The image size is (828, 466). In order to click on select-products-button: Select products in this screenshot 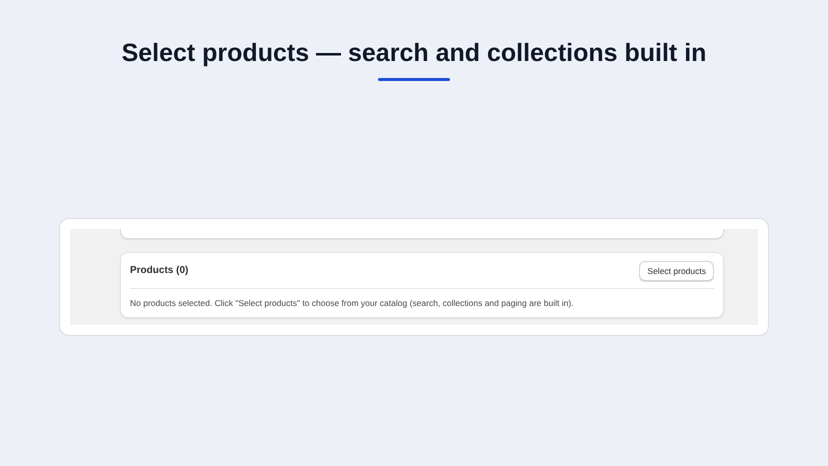, I will do `click(676, 270)`.